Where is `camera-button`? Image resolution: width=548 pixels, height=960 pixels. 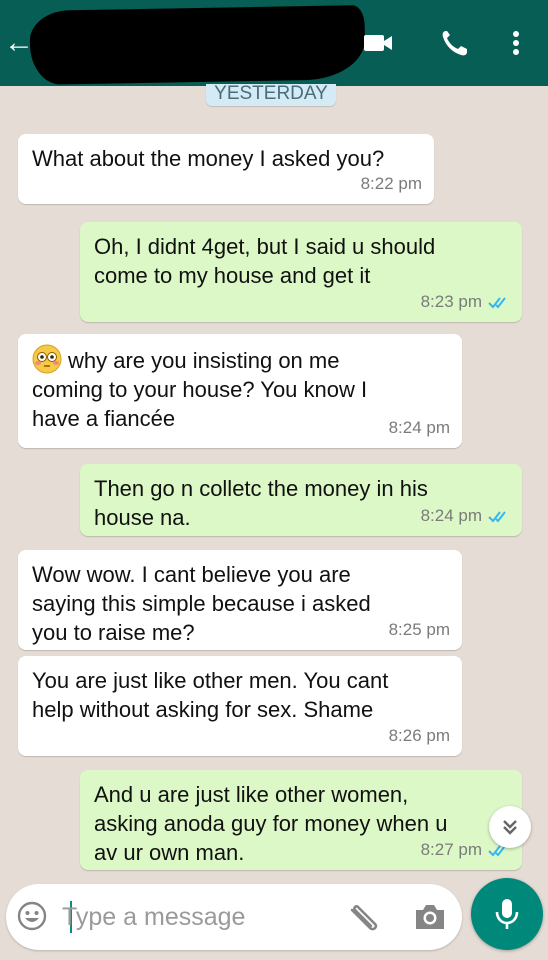
camera-button is located at coordinates (430, 917).